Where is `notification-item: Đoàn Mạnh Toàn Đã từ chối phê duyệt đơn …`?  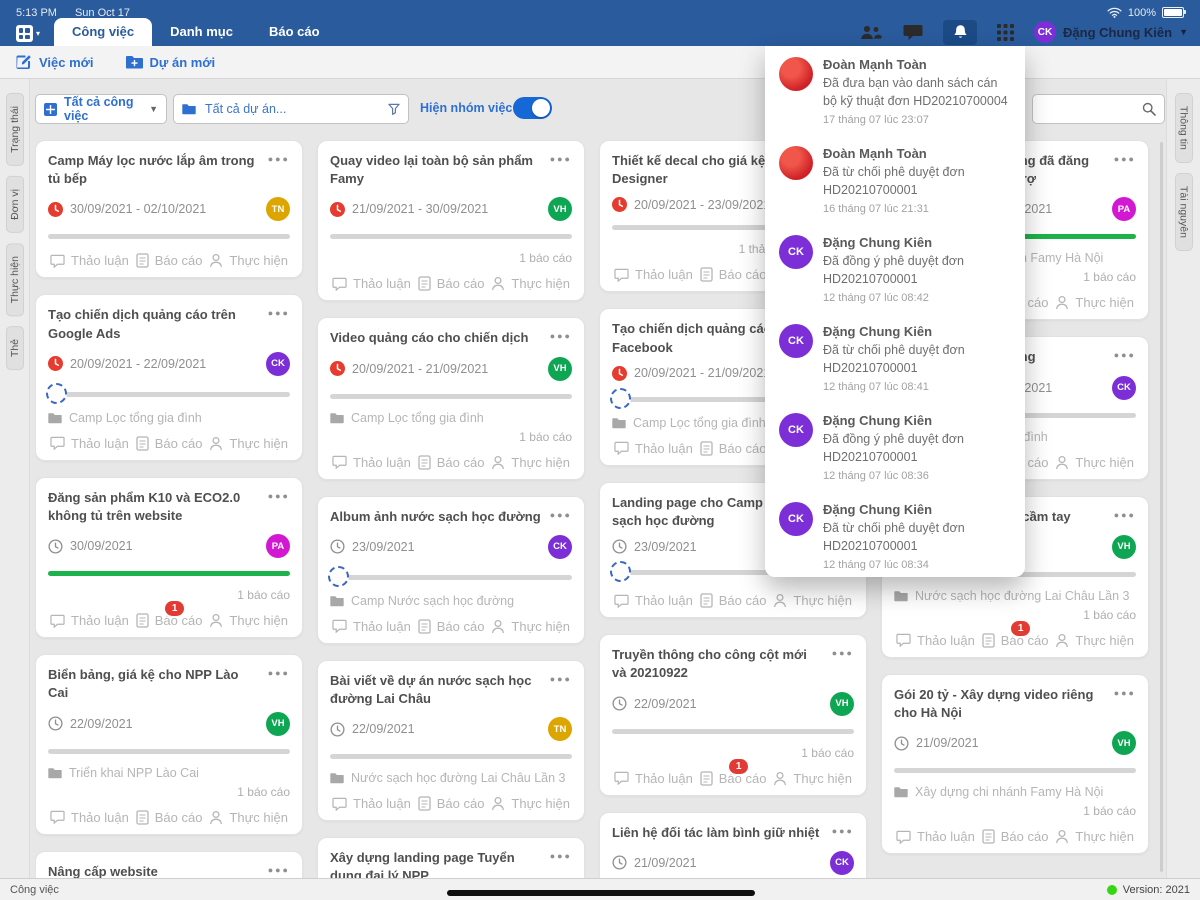
notification-item: Đoàn Mạnh Toàn Đã từ chối phê duyệt đơn … is located at coordinates (895, 179).